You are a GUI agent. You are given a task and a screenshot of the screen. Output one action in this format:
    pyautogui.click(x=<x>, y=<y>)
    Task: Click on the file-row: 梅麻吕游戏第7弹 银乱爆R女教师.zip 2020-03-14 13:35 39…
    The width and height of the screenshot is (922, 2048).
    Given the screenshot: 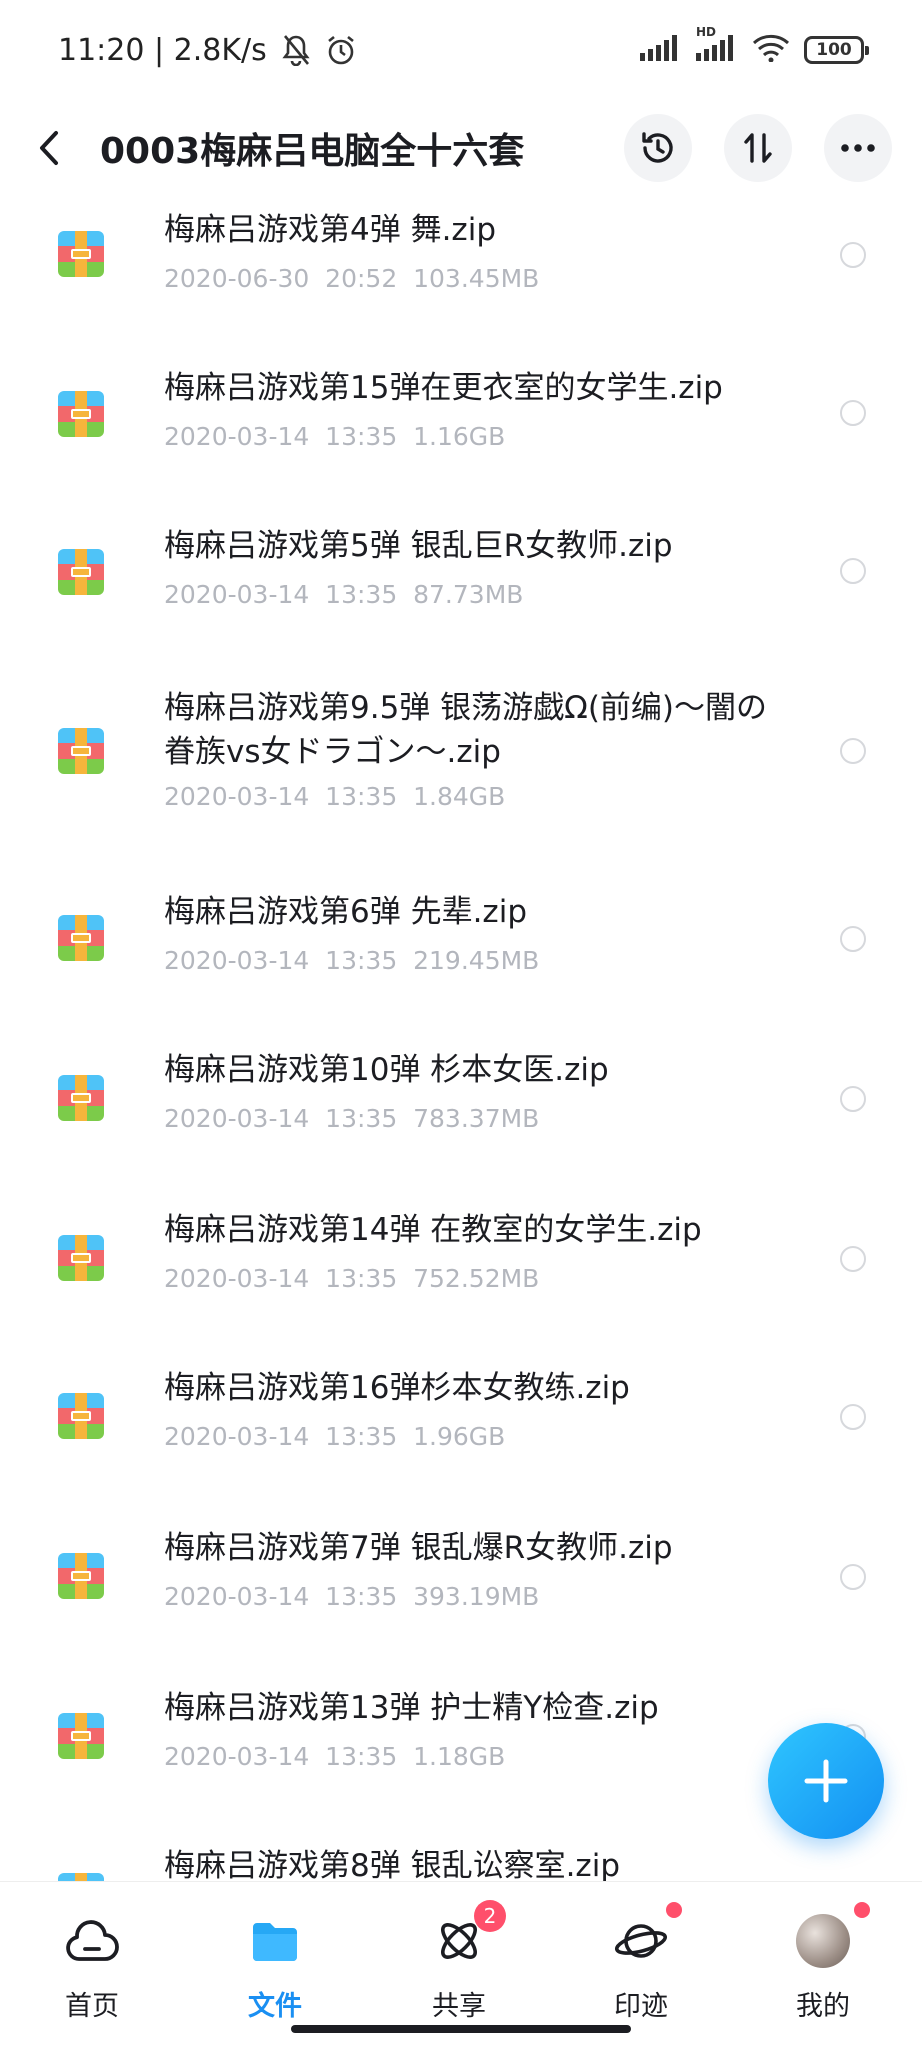 What is the action you would take?
    pyautogui.click(x=461, y=1583)
    